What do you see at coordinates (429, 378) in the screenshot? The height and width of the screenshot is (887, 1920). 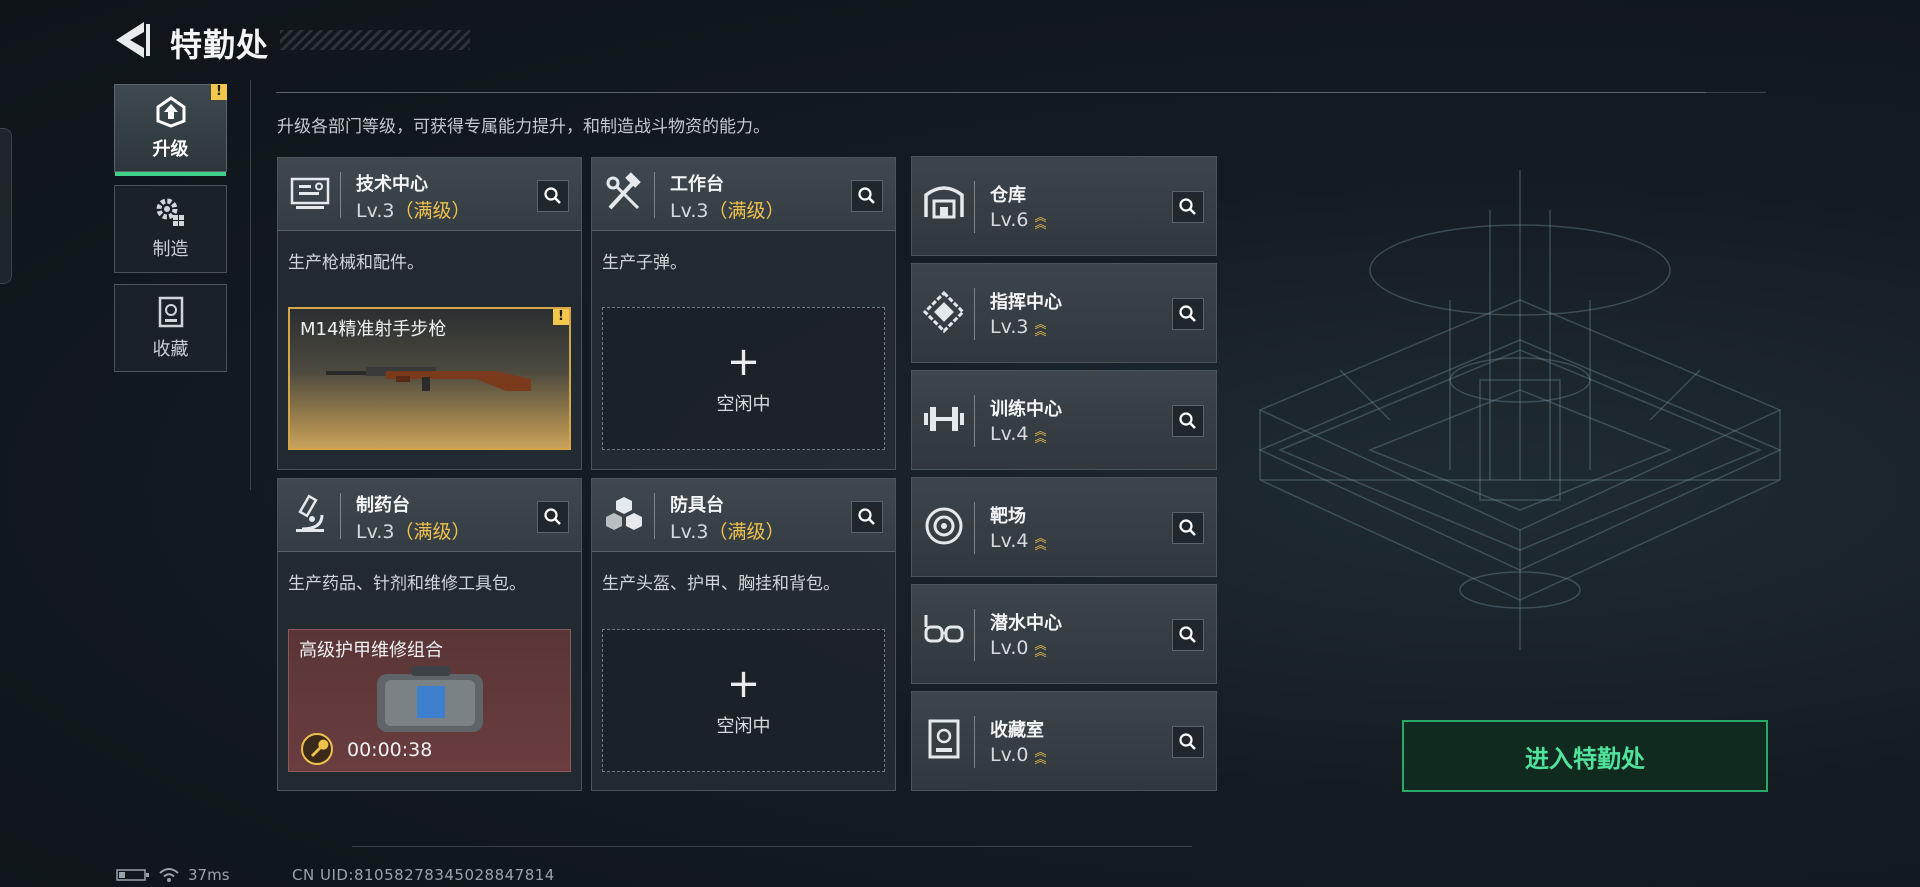 I see `production-slot: M14精准射手步枪 !` at bounding box center [429, 378].